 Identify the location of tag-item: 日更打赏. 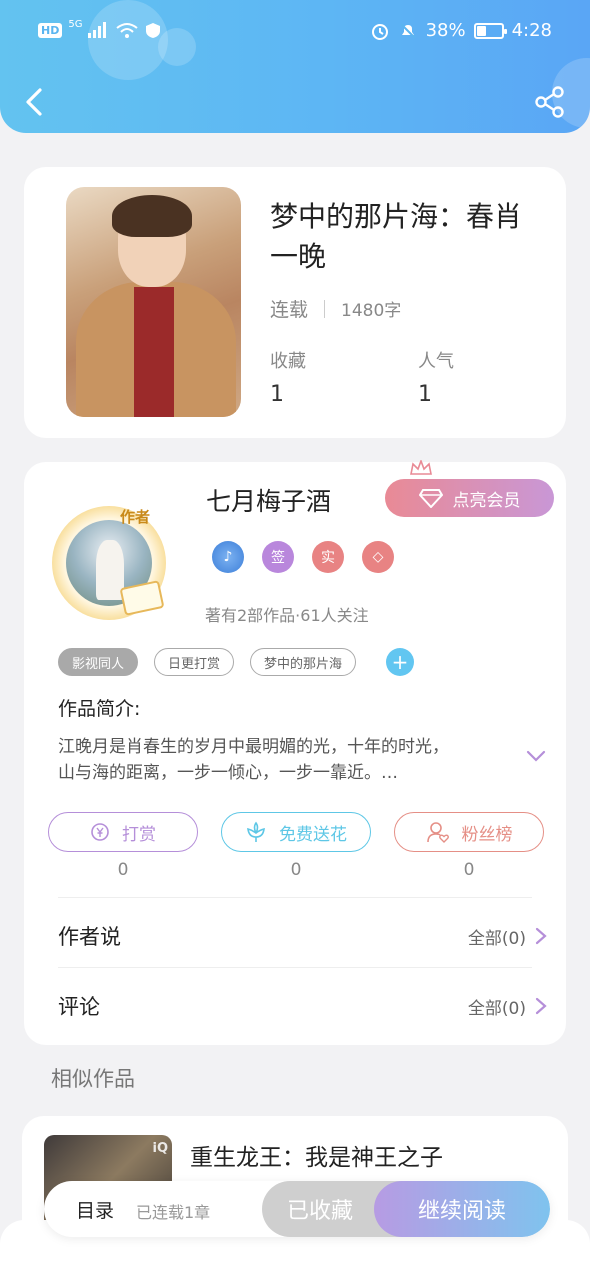
(194, 662).